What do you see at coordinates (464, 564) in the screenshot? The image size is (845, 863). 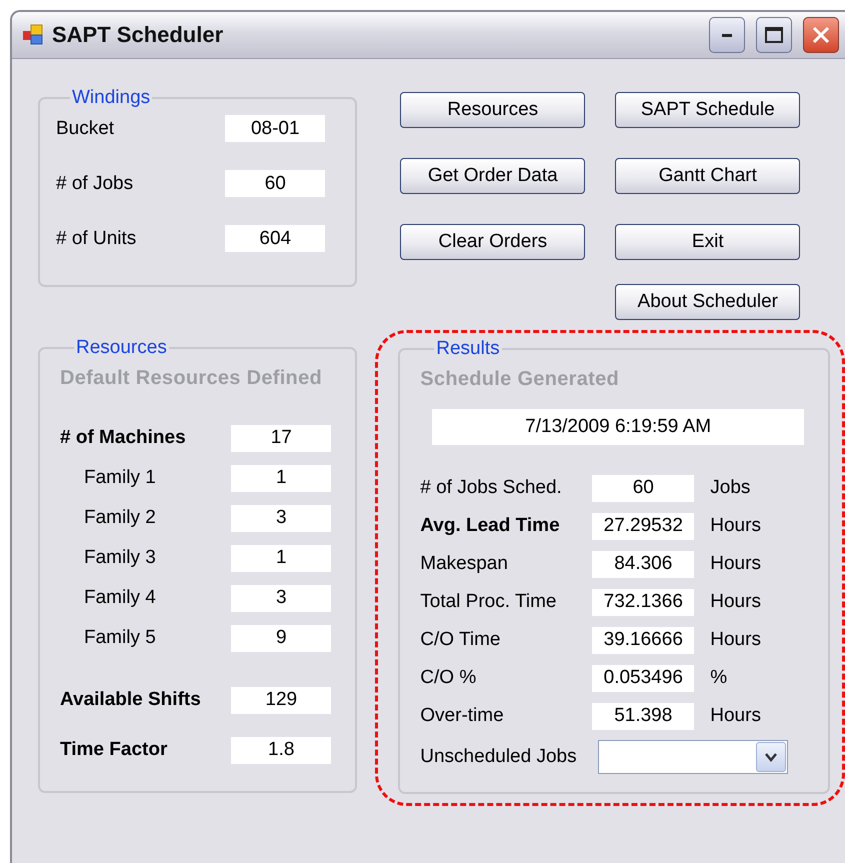 I see `field-label: Makespan` at bounding box center [464, 564].